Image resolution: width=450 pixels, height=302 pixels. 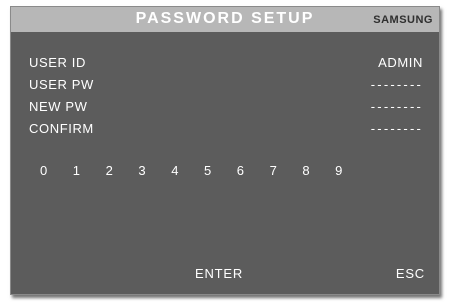 What do you see at coordinates (220, 171) in the screenshot?
I see `digit-5-key: 5` at bounding box center [220, 171].